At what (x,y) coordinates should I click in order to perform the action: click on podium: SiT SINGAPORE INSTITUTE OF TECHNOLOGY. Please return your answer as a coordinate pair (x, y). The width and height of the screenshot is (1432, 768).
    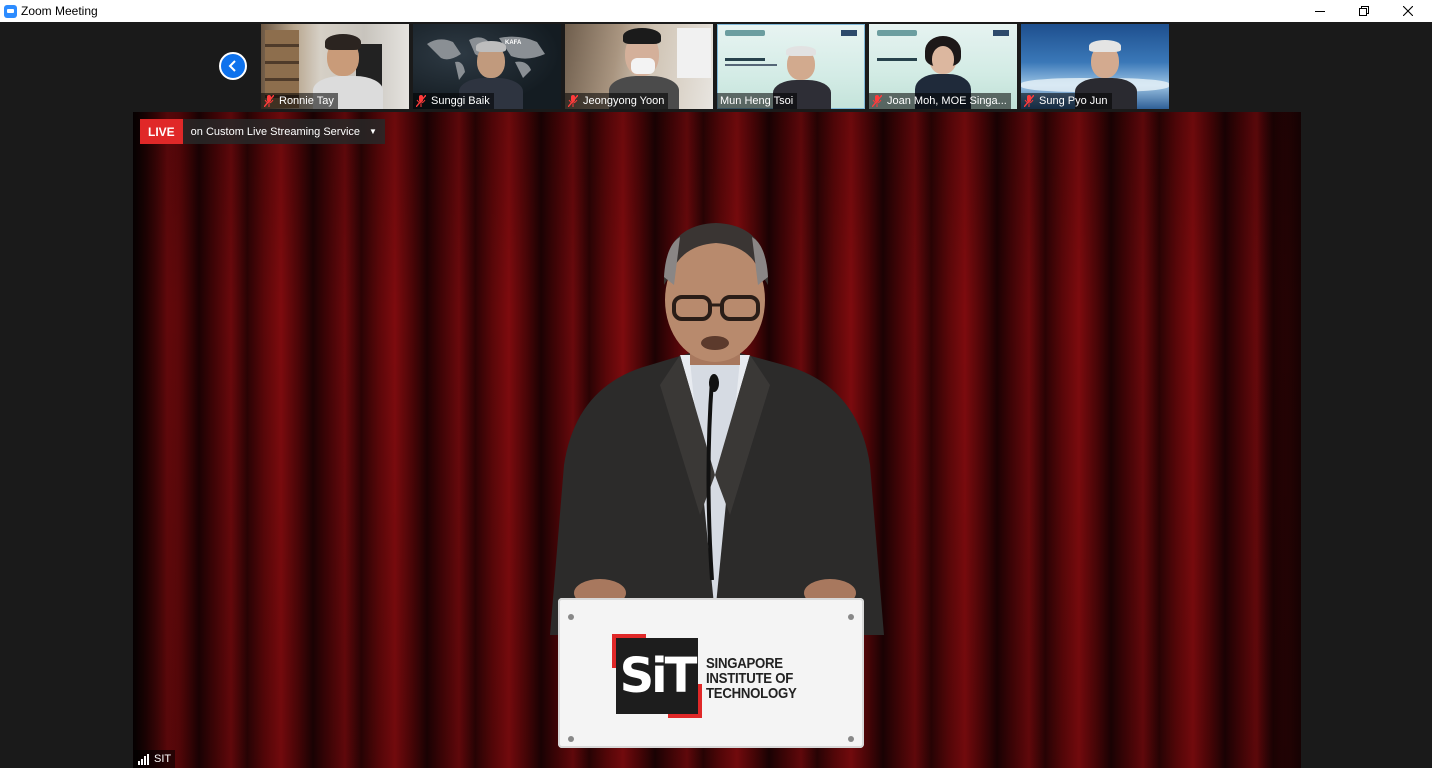
    Looking at the image, I should click on (711, 673).